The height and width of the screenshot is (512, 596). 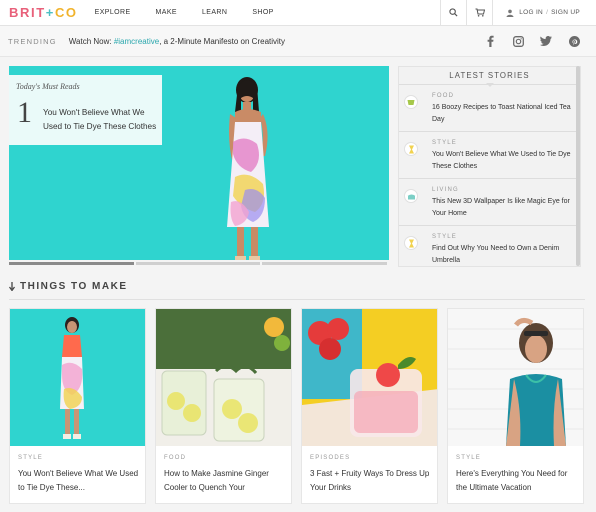 I want to click on things-to-make-heading: THINGS TO MAKE, so click(x=68, y=286).